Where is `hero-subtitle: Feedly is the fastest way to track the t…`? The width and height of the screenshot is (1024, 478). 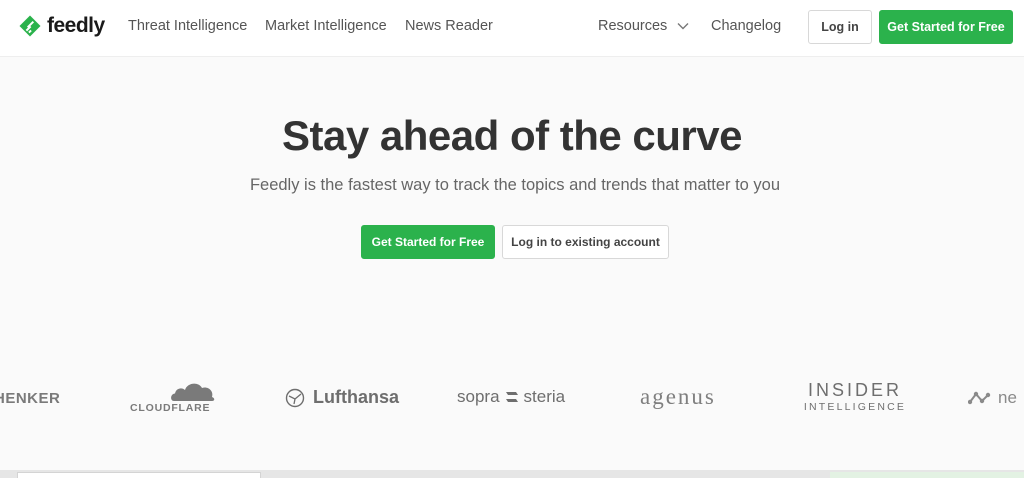 hero-subtitle: Feedly is the fastest way to track the t… is located at coordinates (515, 185).